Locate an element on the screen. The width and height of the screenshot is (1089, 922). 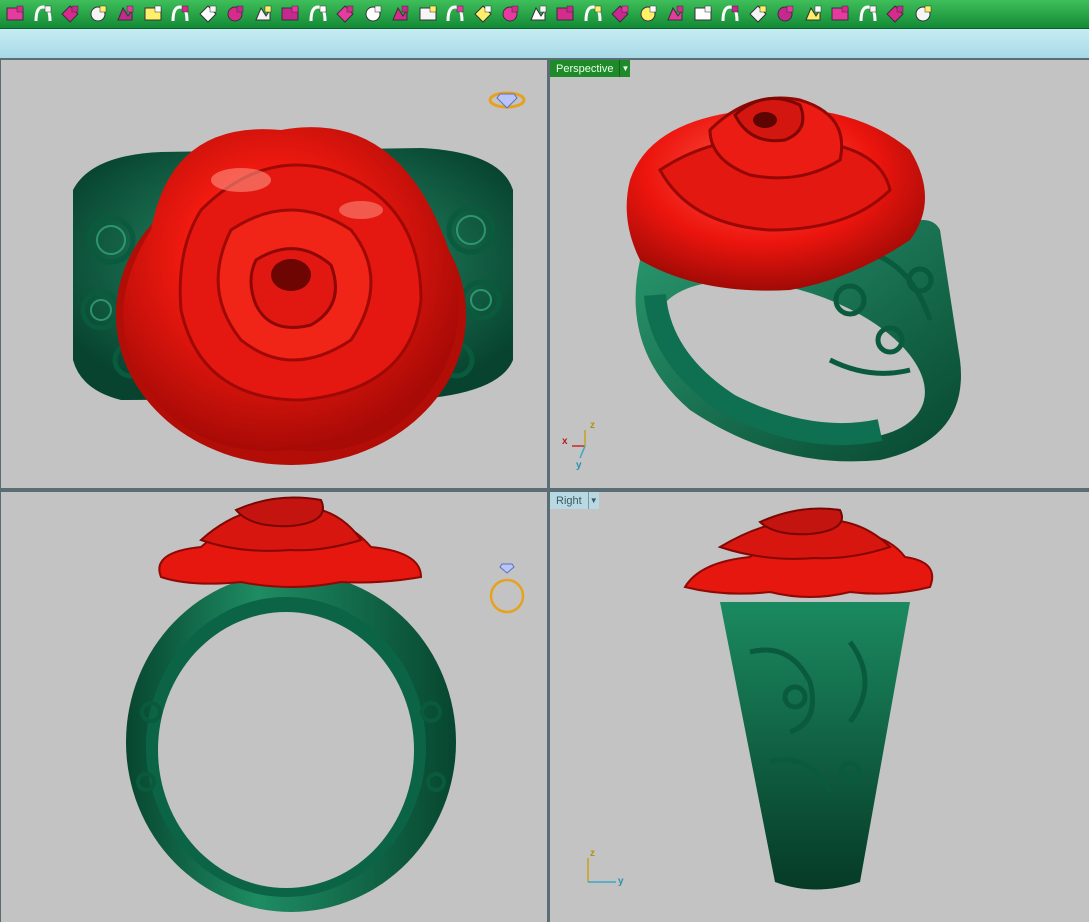
box-array-button is located at coordinates (318, 14).